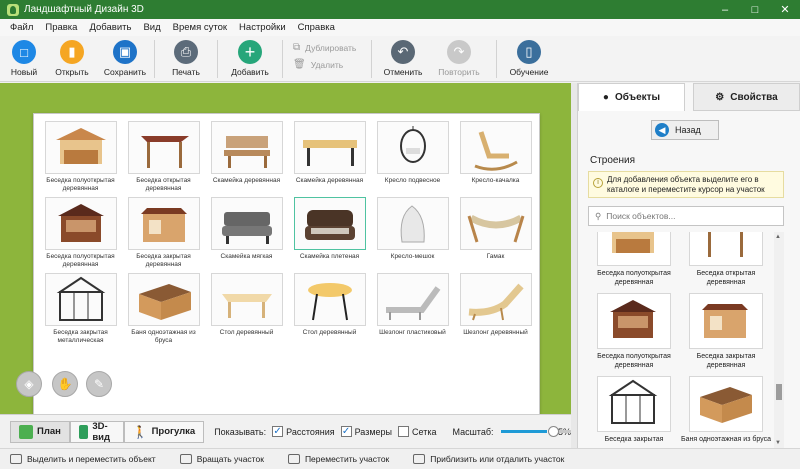 The image size is (800, 469). What do you see at coordinates (29, 384) in the screenshot?
I see `layers-icon: ◈` at bounding box center [29, 384].